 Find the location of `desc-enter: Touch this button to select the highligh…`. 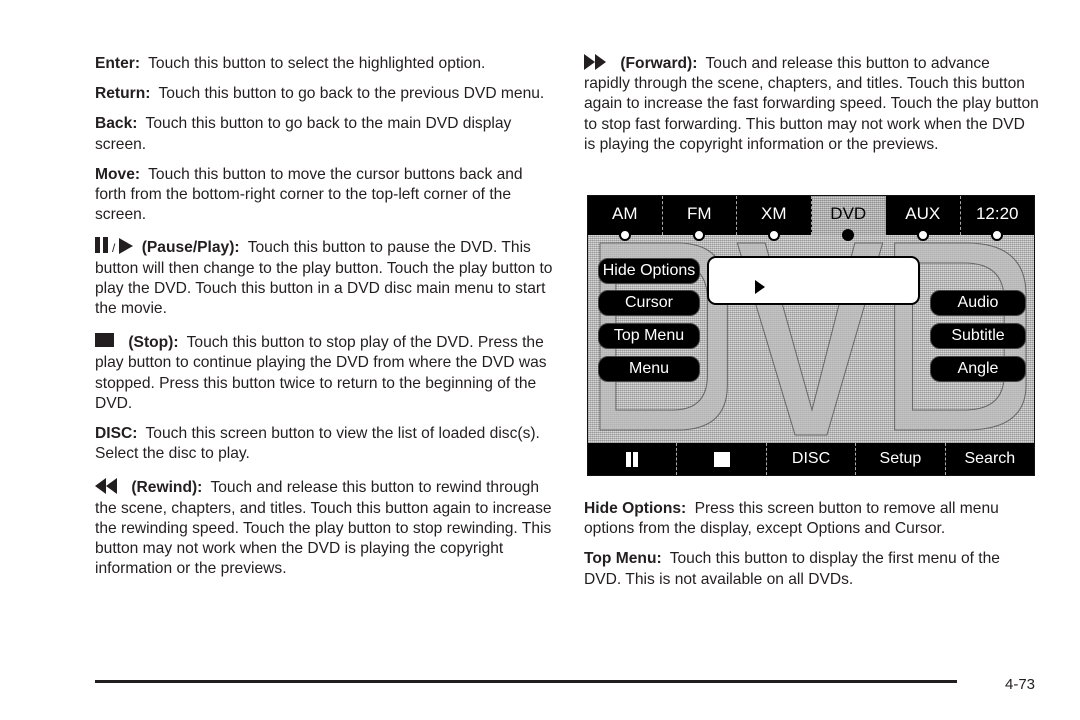

desc-enter: Touch this button to select the highligh… is located at coordinates (317, 63).